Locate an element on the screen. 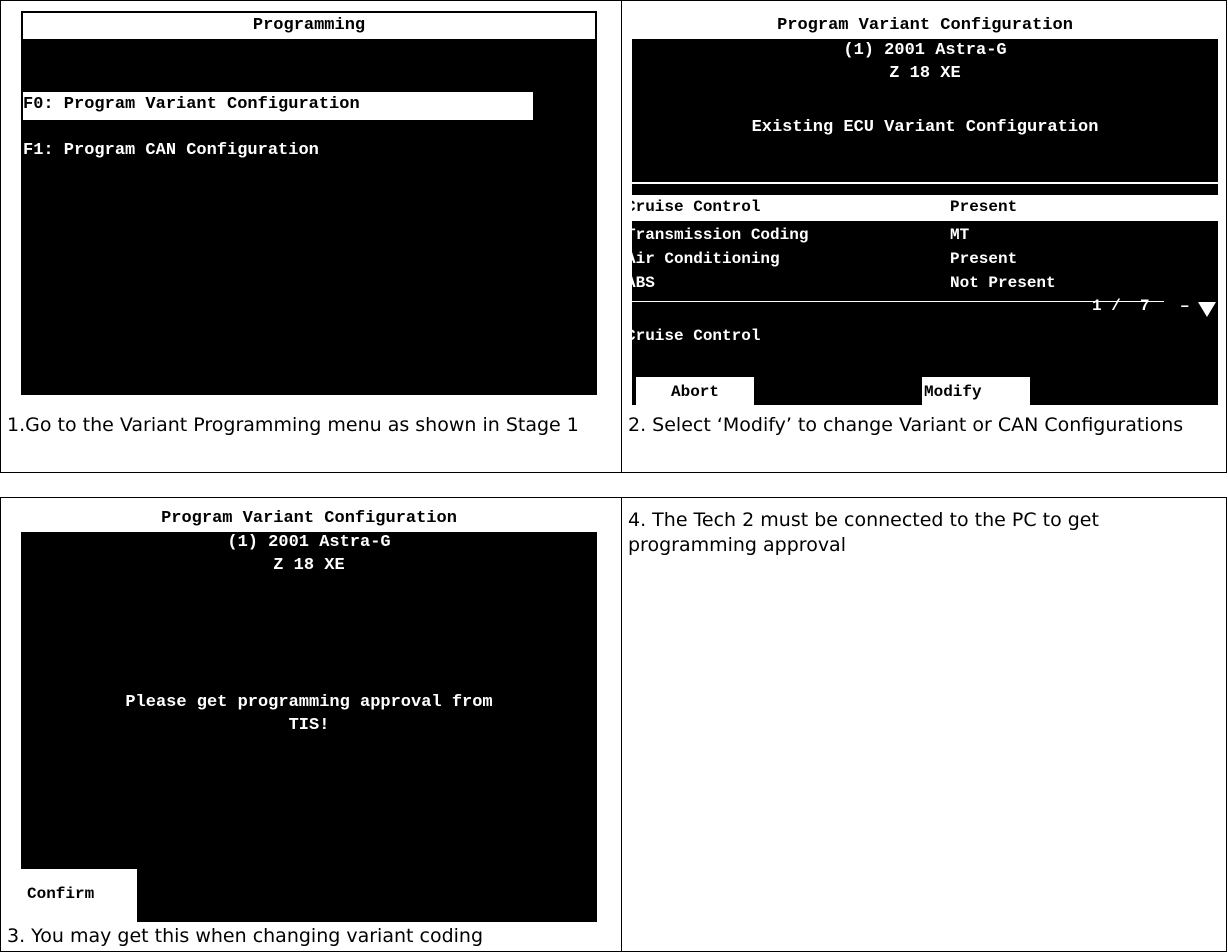  confirm-button: Confirm is located at coordinates (79, 895).